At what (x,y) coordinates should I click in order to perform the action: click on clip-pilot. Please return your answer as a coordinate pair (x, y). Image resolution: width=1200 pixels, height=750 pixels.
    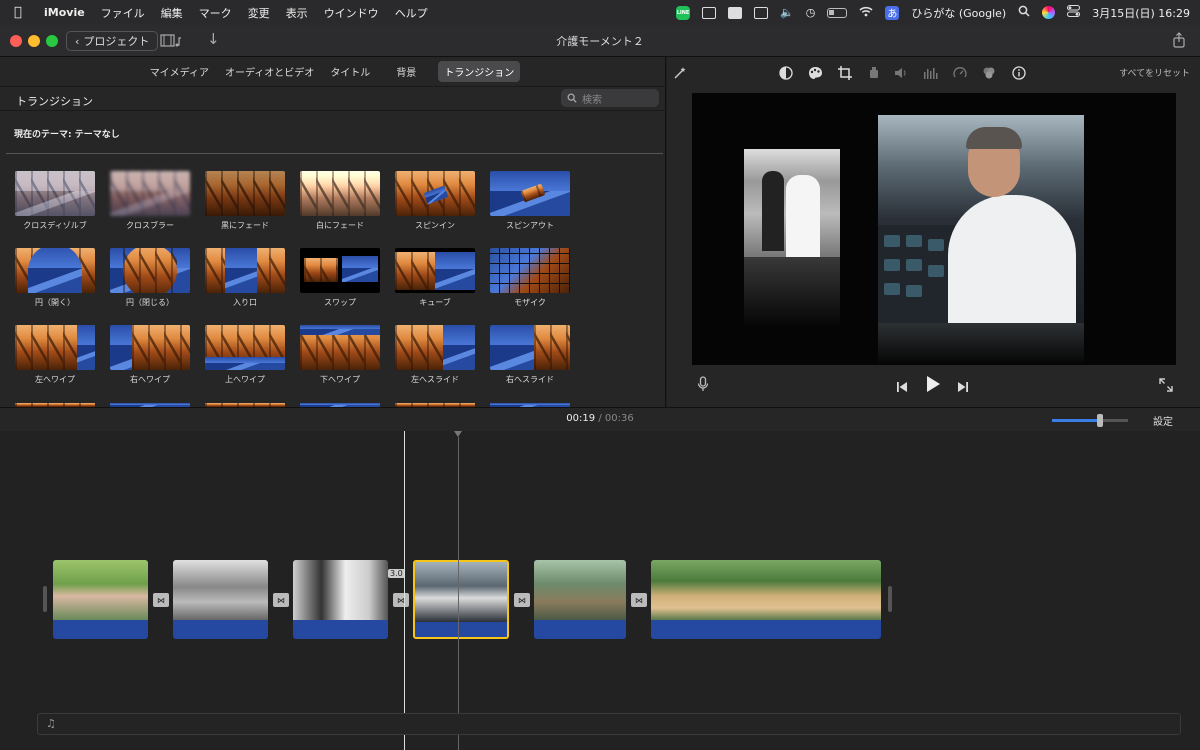
    Looking at the image, I should click on (461, 599).